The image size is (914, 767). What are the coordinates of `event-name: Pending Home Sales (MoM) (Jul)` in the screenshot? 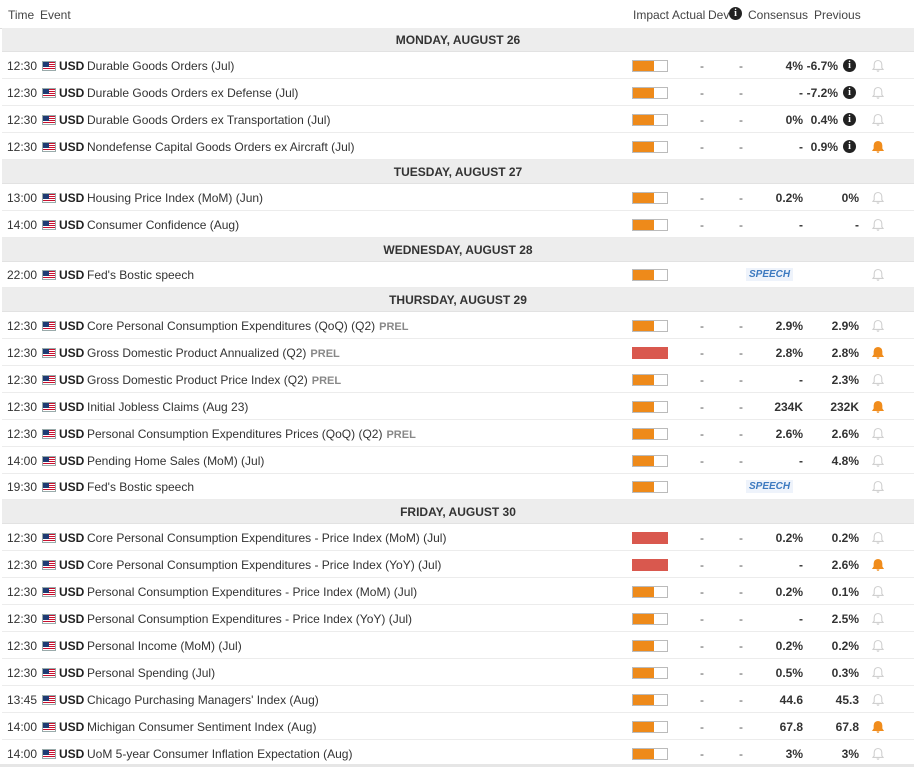 It's located at (175, 461).